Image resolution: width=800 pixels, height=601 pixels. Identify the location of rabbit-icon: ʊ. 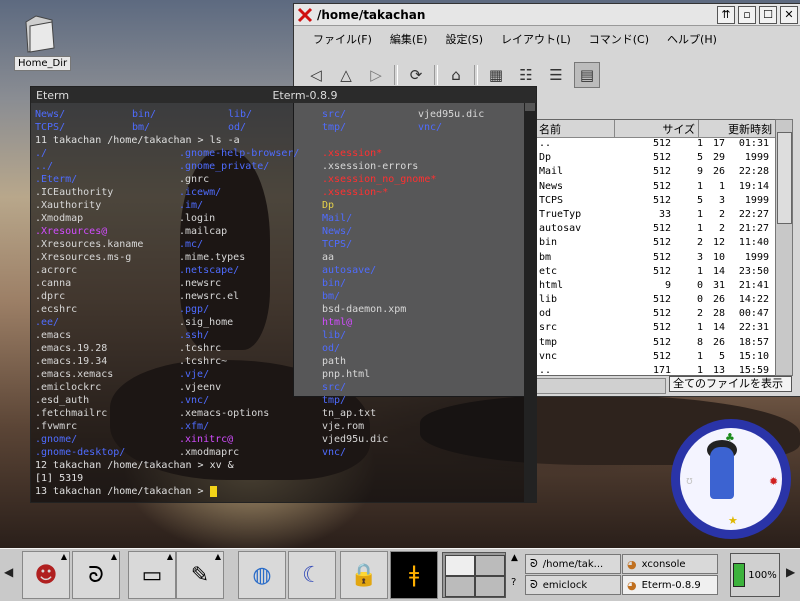
(689, 480).